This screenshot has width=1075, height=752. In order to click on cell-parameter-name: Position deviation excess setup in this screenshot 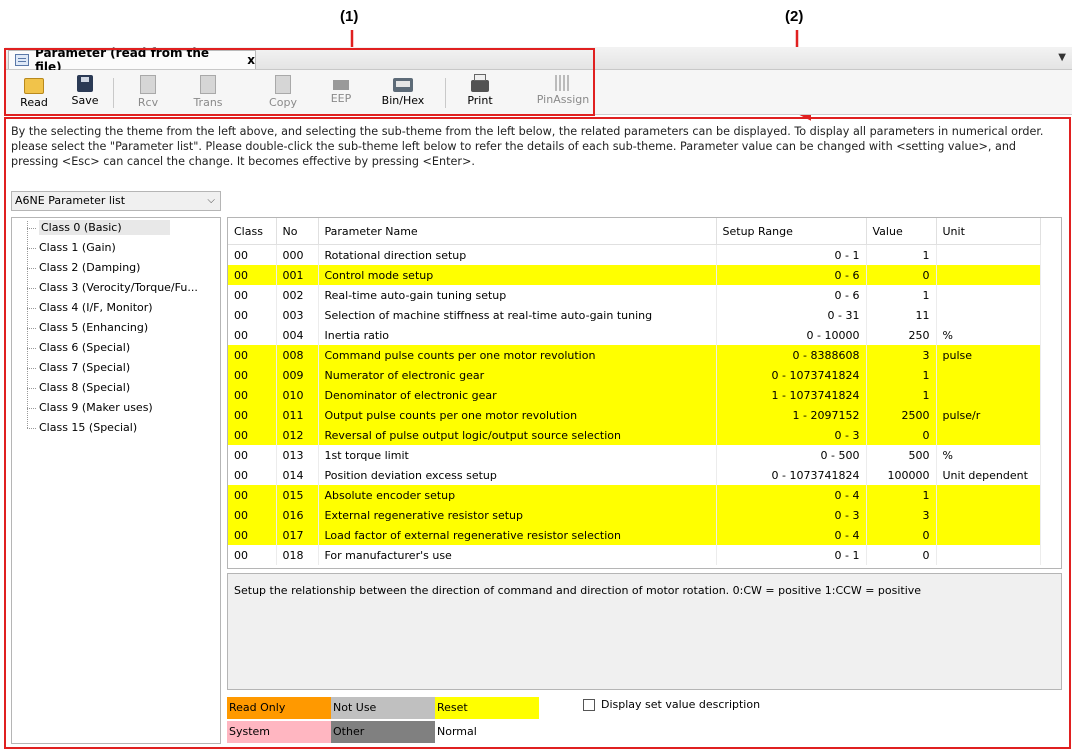, I will do `click(517, 475)`.